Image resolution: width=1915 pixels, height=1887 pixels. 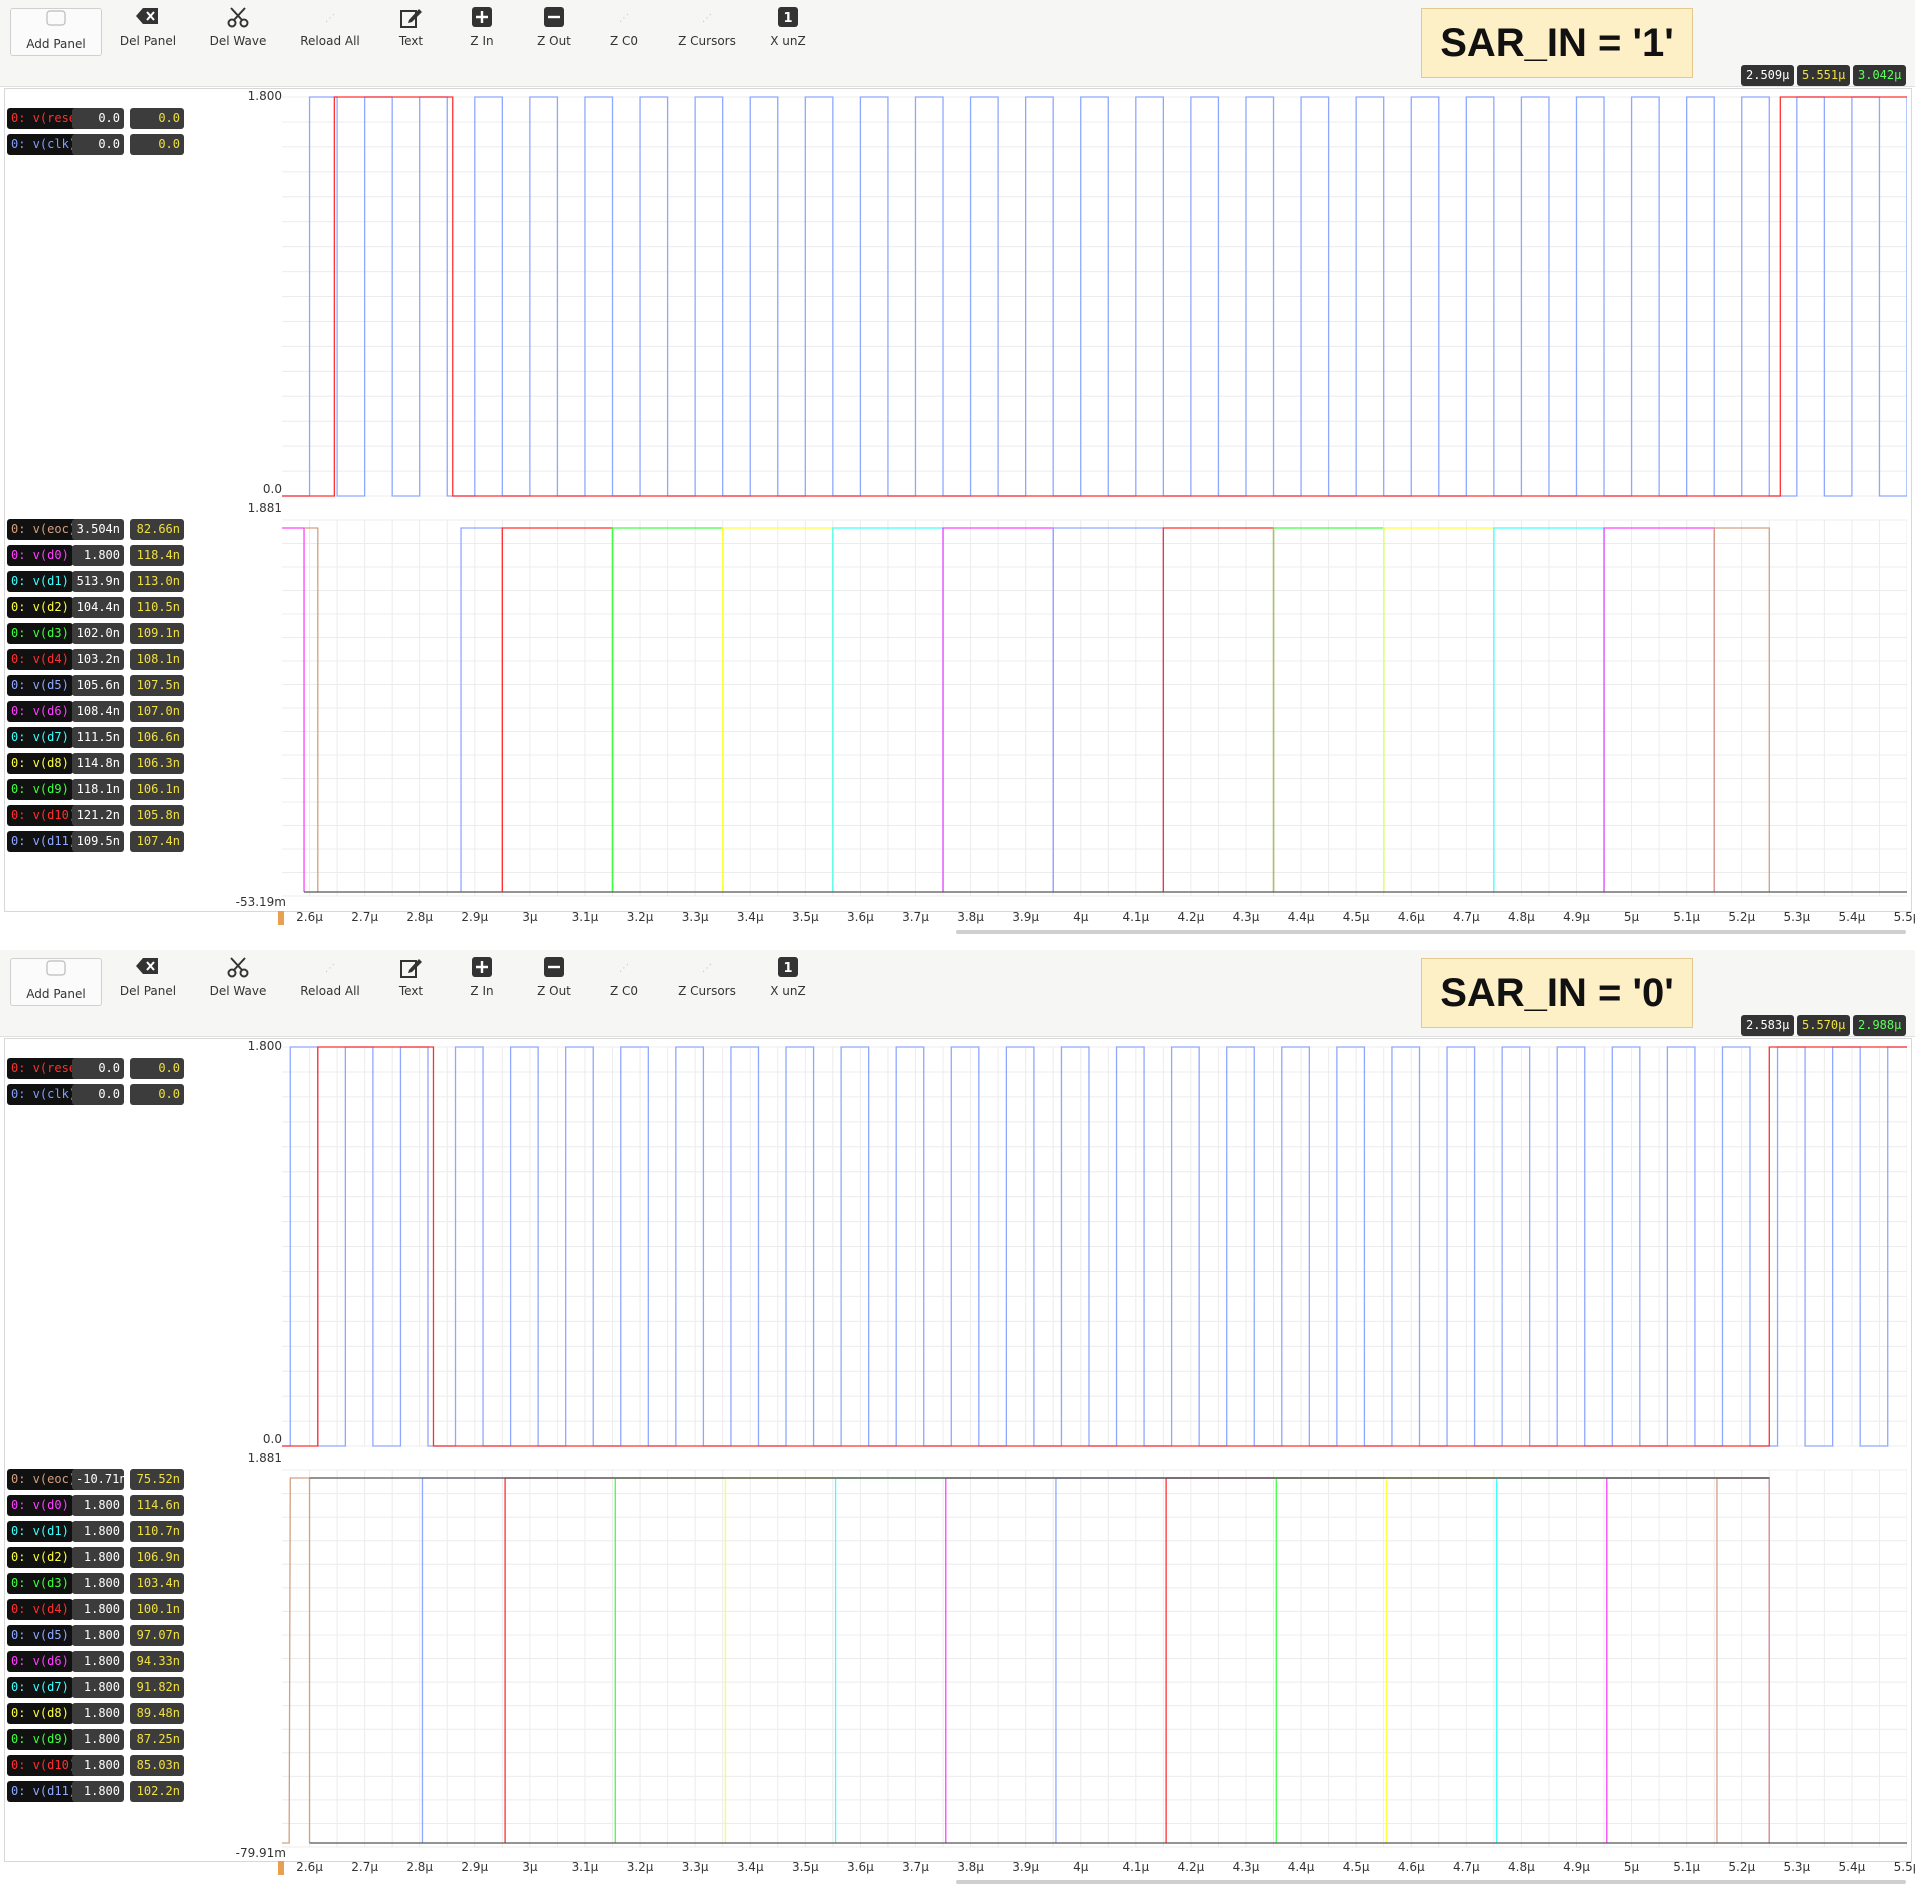 I want to click on reload-all-label: Reload All, so click(x=330, y=41).